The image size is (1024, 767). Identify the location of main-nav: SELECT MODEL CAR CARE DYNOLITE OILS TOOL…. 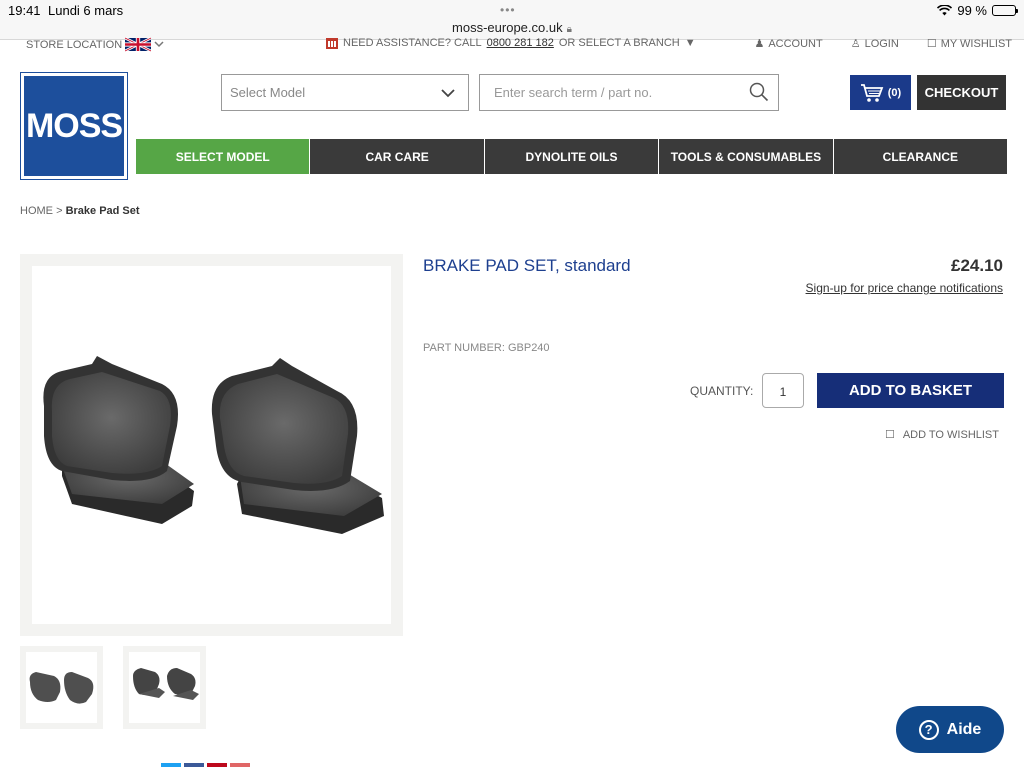
(572, 156).